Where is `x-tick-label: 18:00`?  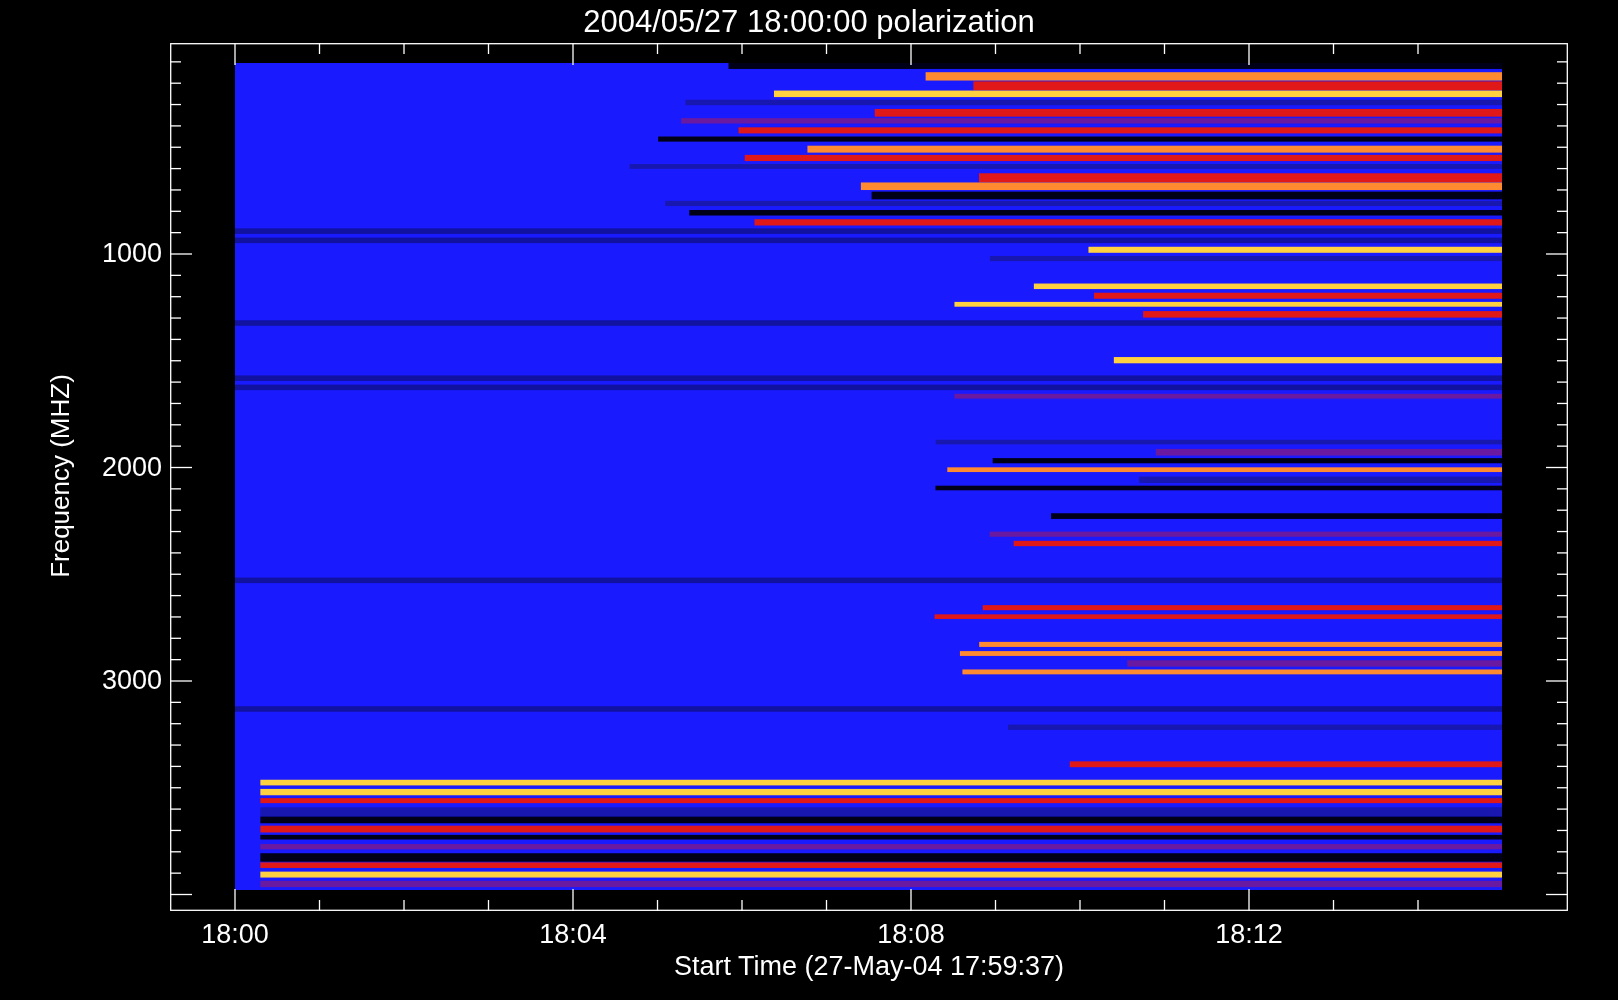 x-tick-label: 18:00 is located at coordinates (235, 934).